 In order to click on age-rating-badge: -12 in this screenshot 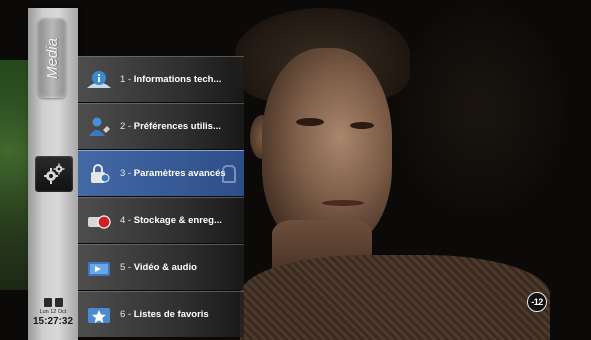, I will do `click(537, 302)`.